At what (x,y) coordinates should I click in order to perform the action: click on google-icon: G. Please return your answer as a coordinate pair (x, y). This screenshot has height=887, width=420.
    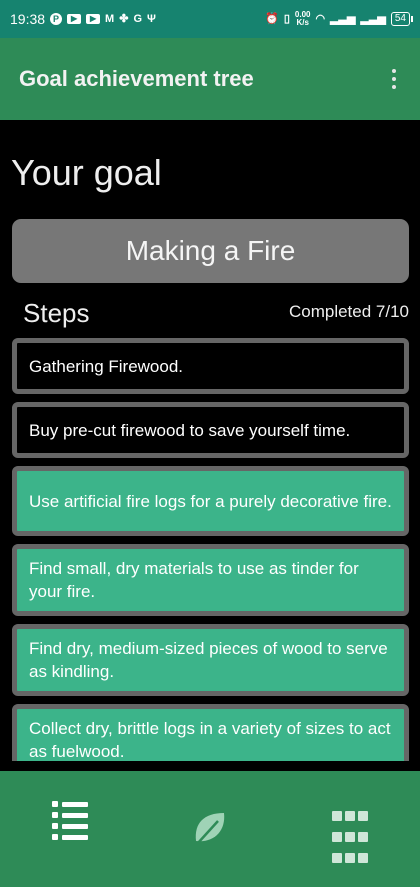
    Looking at the image, I should click on (137, 18).